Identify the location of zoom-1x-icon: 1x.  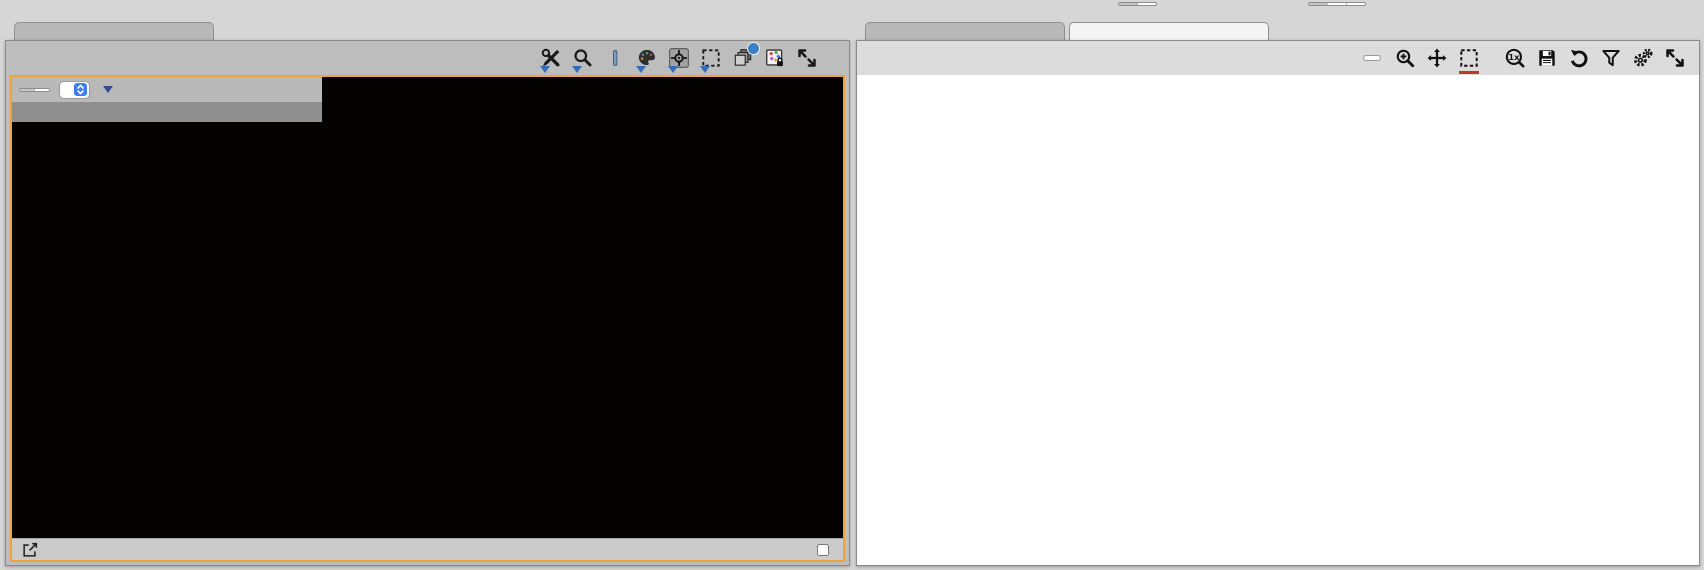
(1515, 58).